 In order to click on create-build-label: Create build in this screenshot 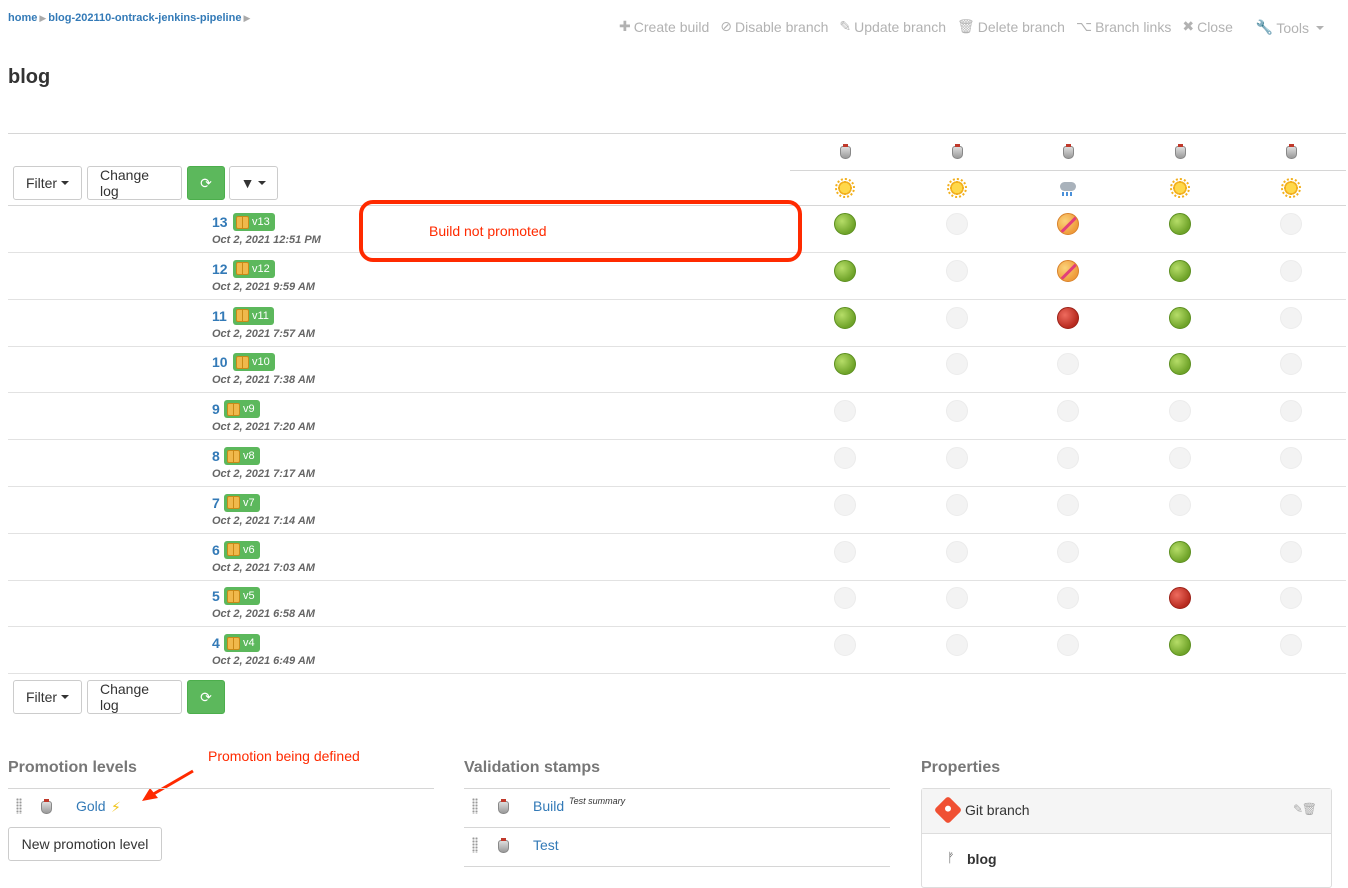, I will do `click(671, 26)`.